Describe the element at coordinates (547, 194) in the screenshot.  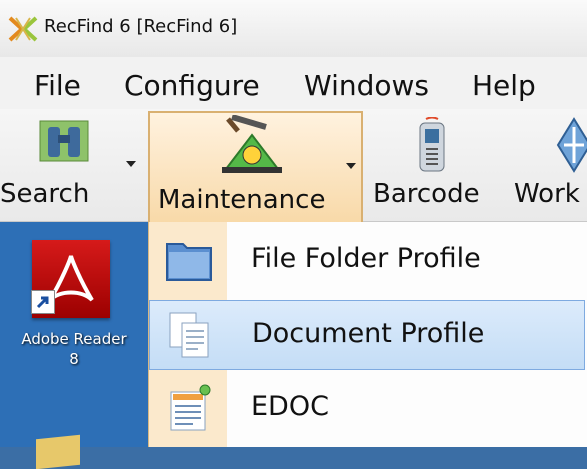
I see `work-label: Work` at that location.